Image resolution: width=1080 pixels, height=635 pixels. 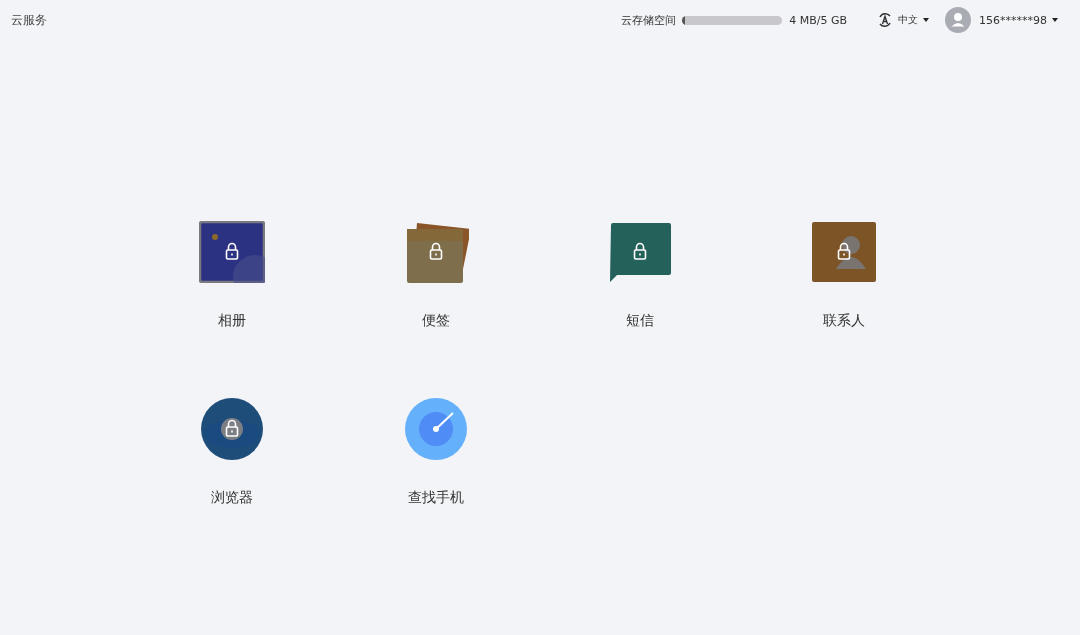 I want to click on app-label: 相册, so click(x=232, y=321).